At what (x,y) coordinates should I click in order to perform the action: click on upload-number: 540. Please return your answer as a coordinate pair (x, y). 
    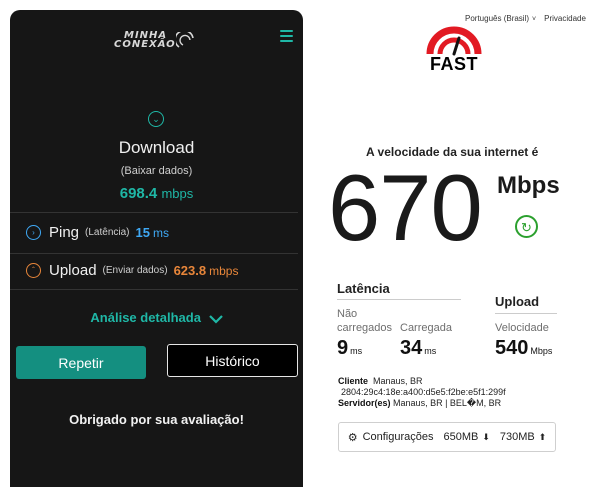
    Looking at the image, I should click on (512, 348).